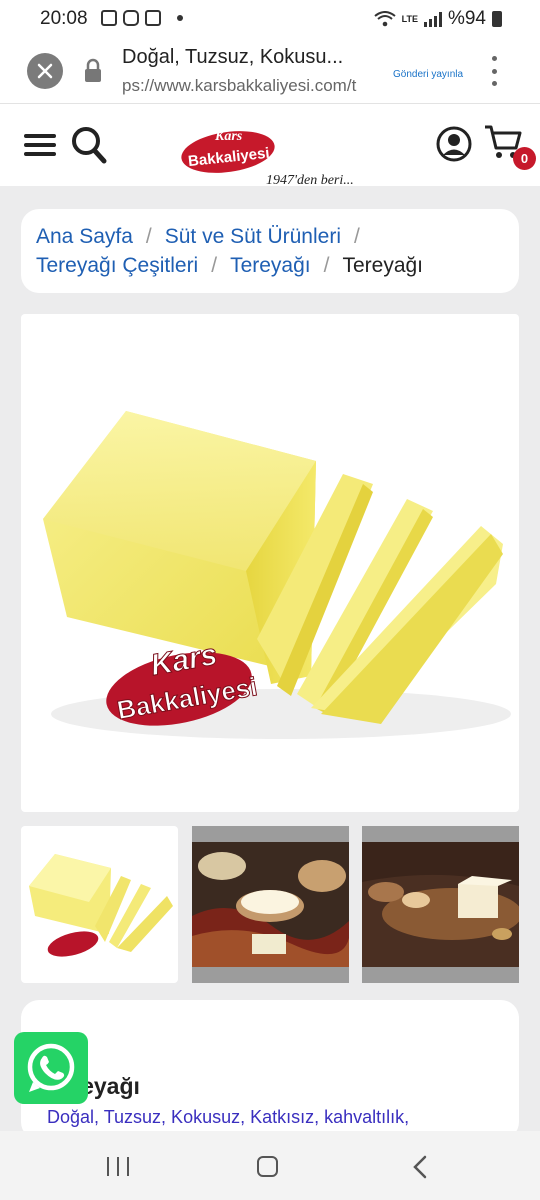 The height and width of the screenshot is (1200, 540). What do you see at coordinates (383, 265) in the screenshot?
I see `breadcrumb-current: Tereyağı` at bounding box center [383, 265].